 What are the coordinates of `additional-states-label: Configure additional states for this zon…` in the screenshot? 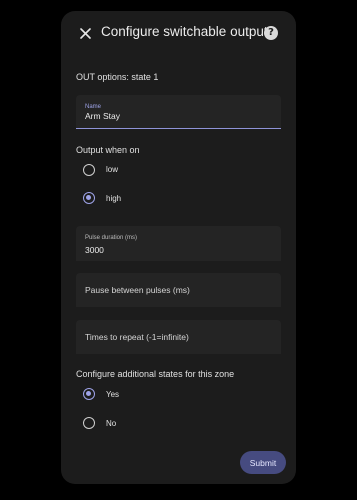 It's located at (155, 374).